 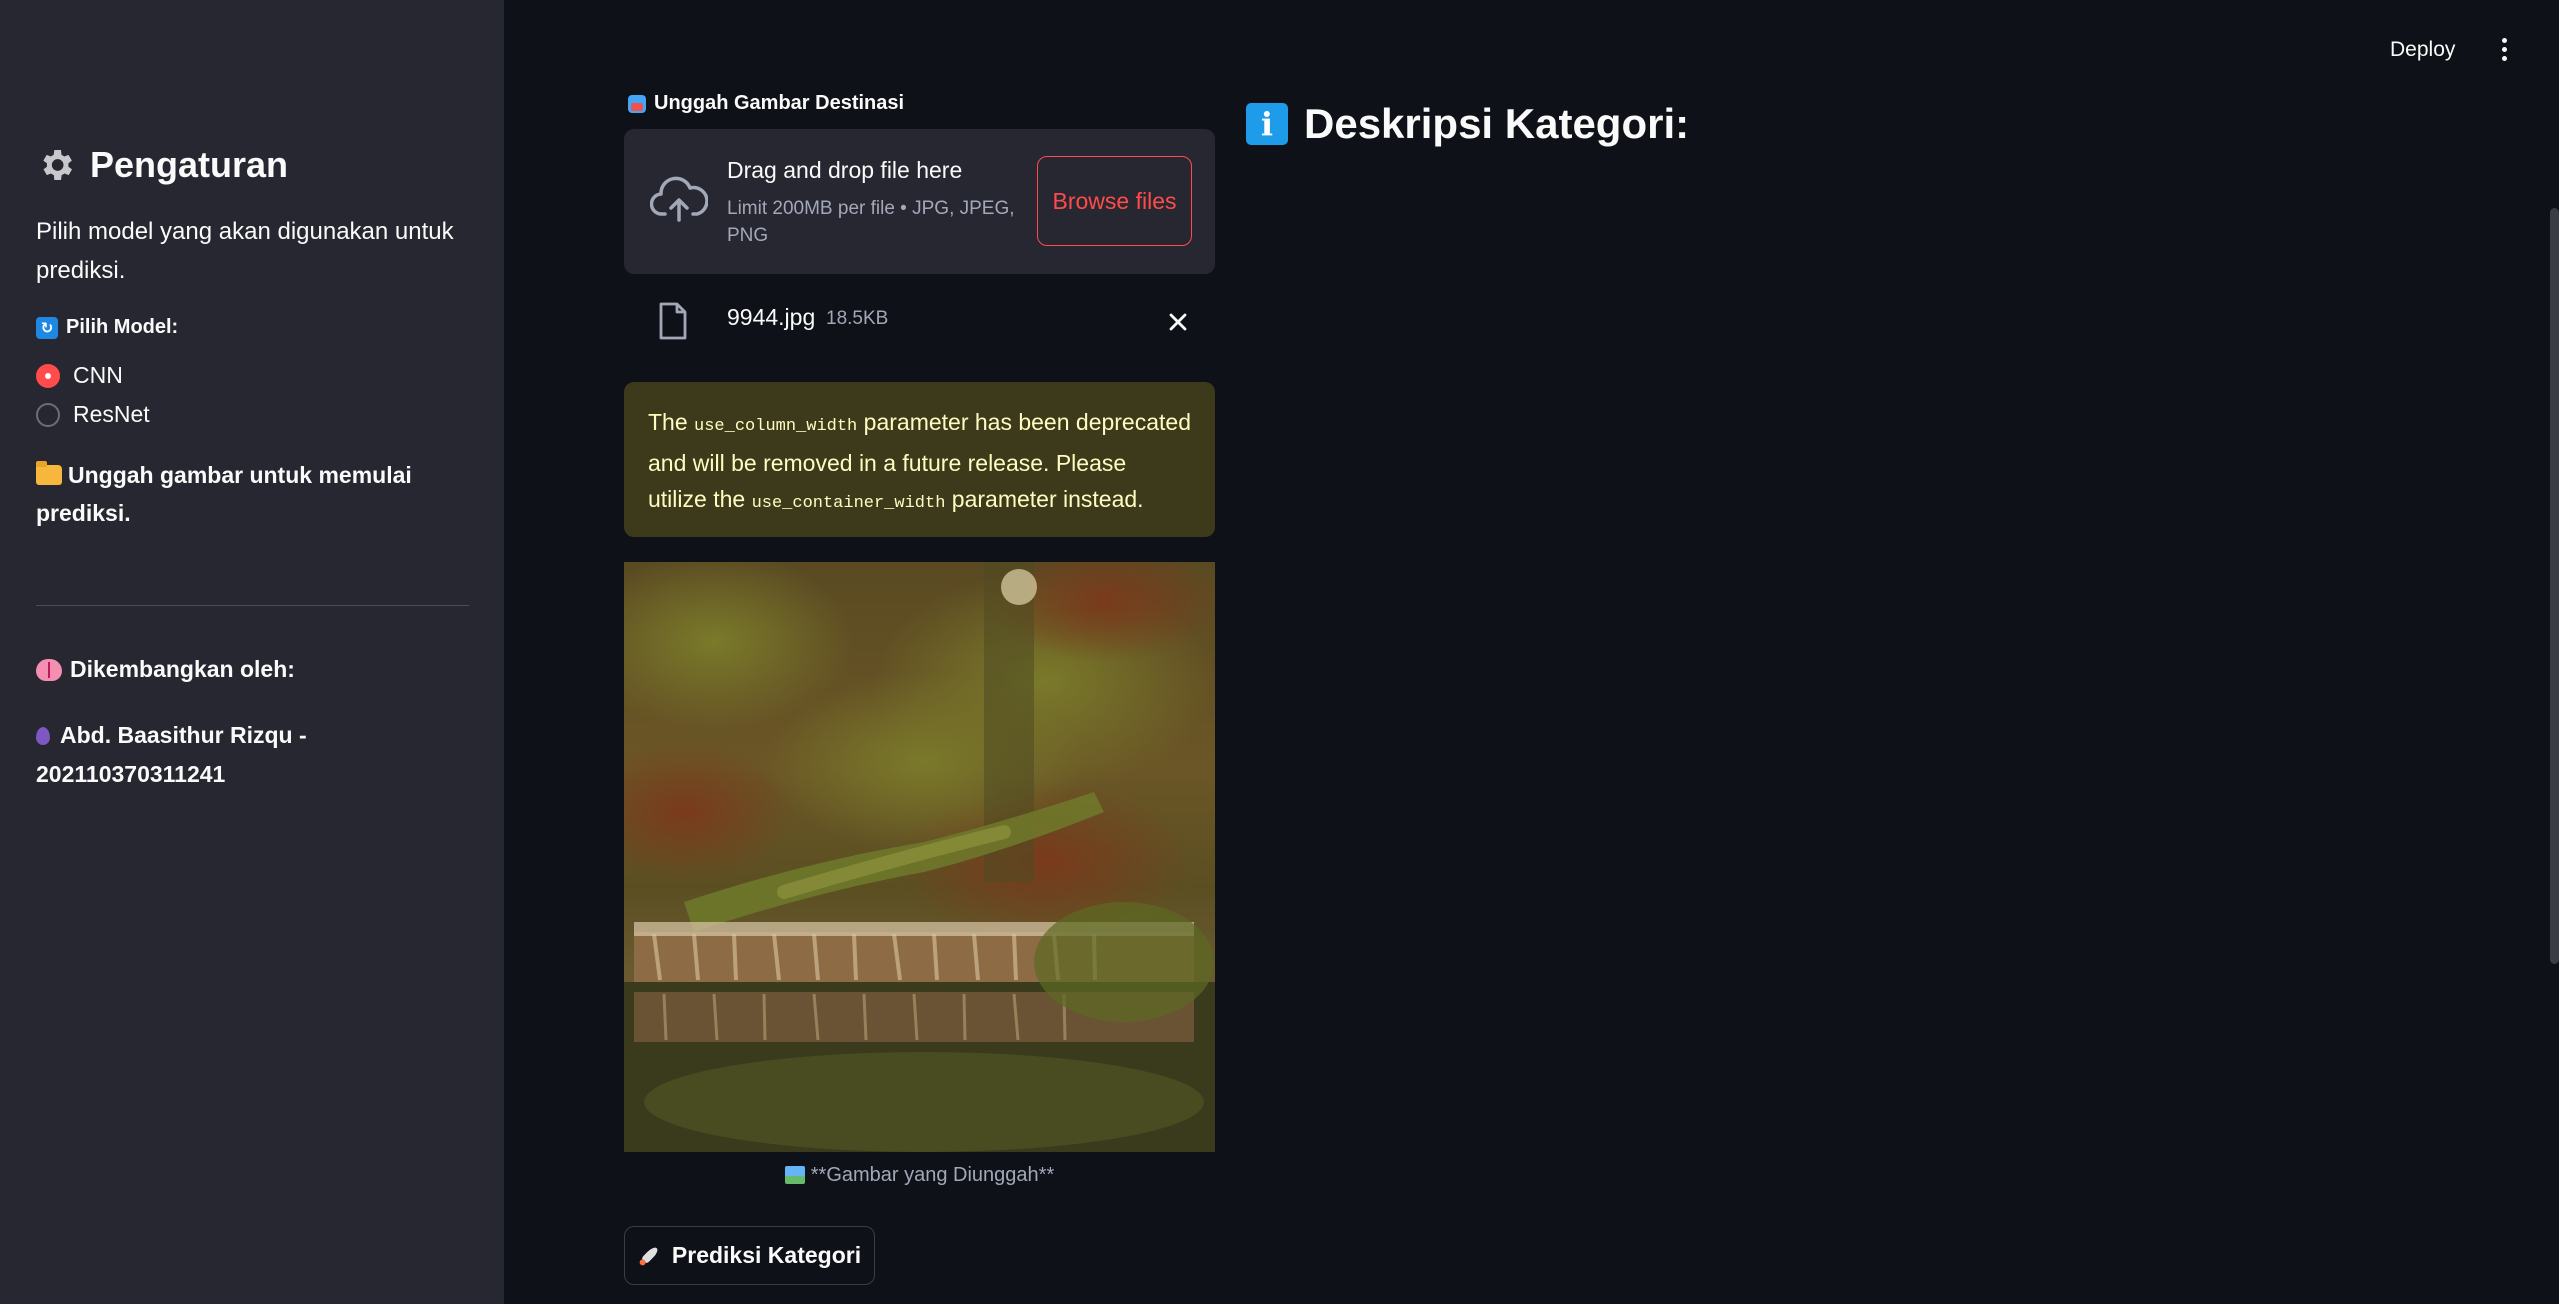 I want to click on radio-label-resnet: ResNet, so click(x=111, y=414).